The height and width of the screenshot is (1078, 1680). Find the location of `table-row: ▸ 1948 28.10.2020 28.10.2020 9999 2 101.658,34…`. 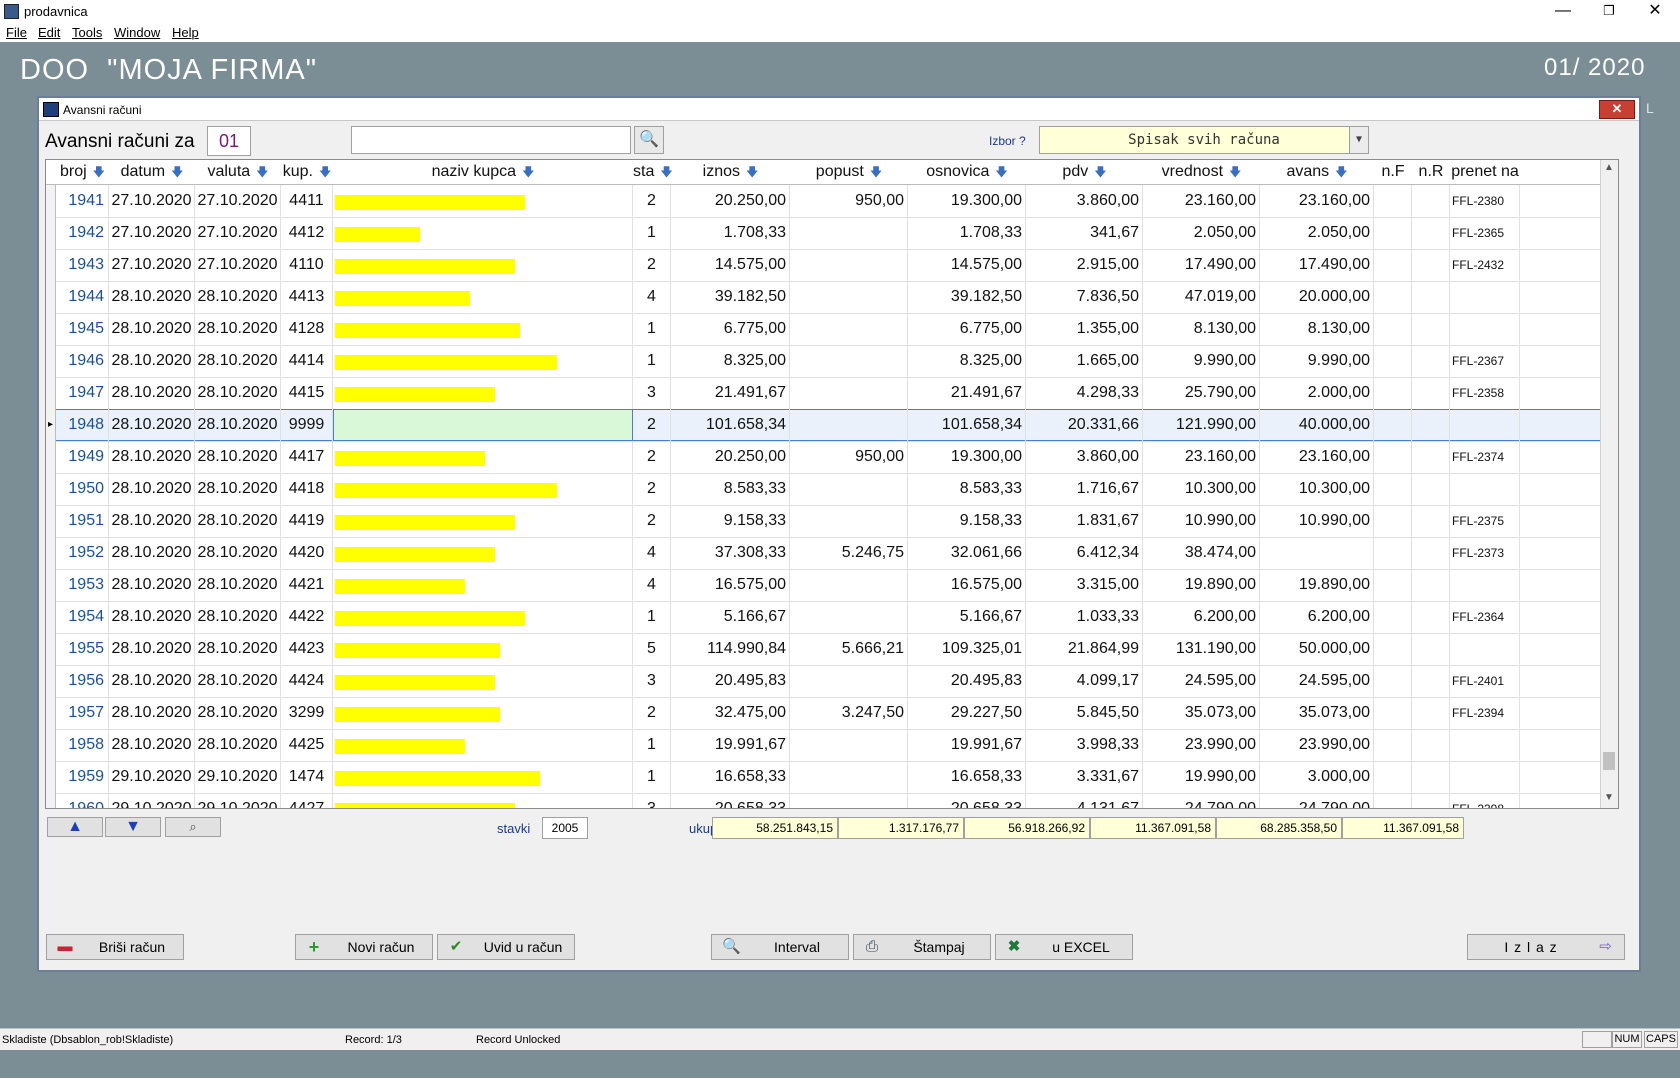

table-row: ▸ 1948 28.10.2020 28.10.2020 9999 2 101.658,34… is located at coordinates (832, 425).